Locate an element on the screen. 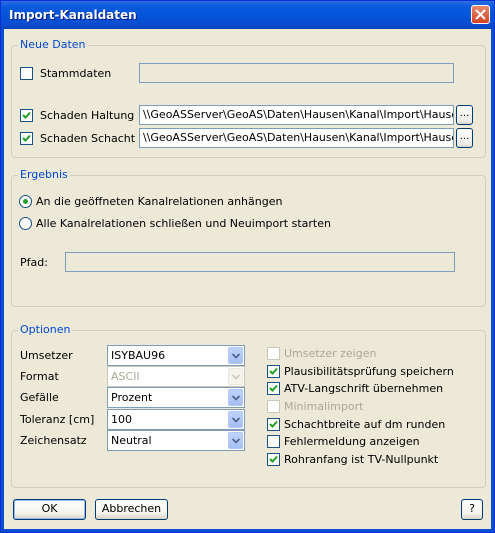  fehlermeldung-label: Fehlermeldung anzeigen is located at coordinates (352, 441).